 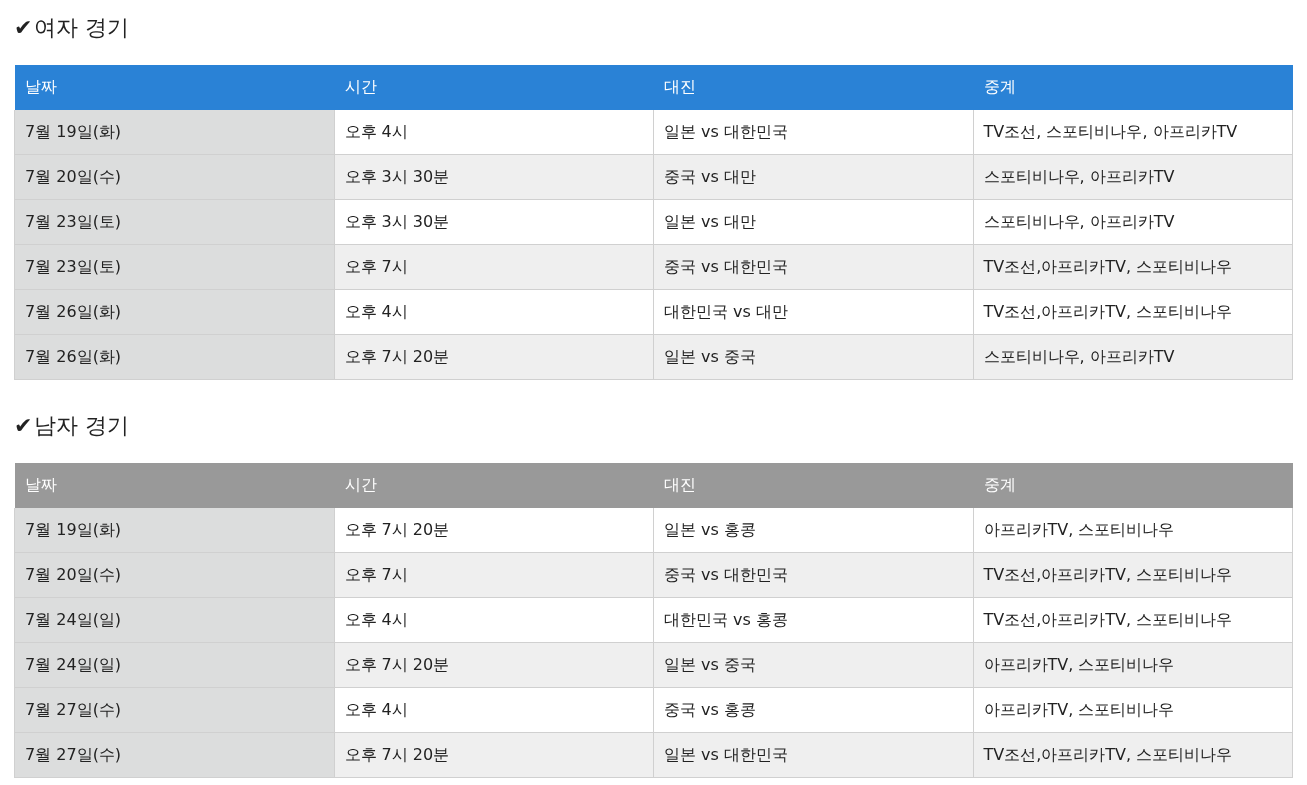 What do you see at coordinates (813, 222) in the screenshot?
I see `table-cell: 일본 vs 대만` at bounding box center [813, 222].